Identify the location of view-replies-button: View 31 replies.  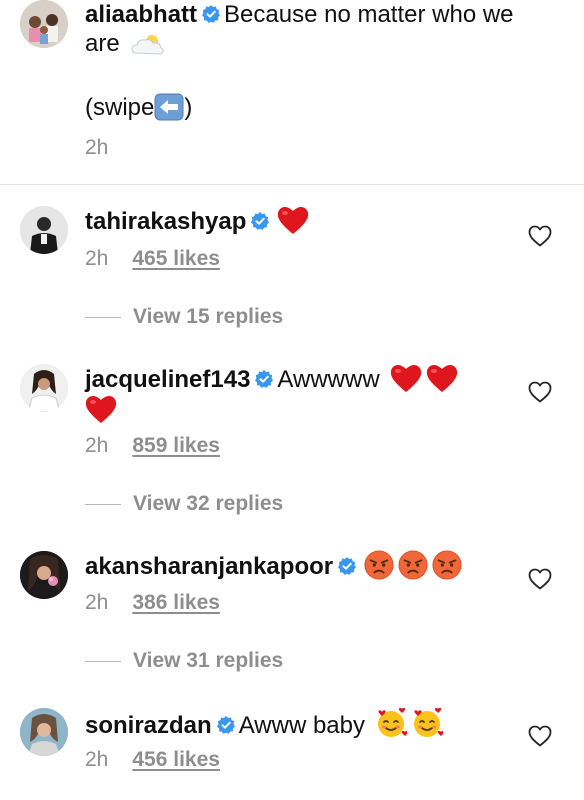
(184, 661).